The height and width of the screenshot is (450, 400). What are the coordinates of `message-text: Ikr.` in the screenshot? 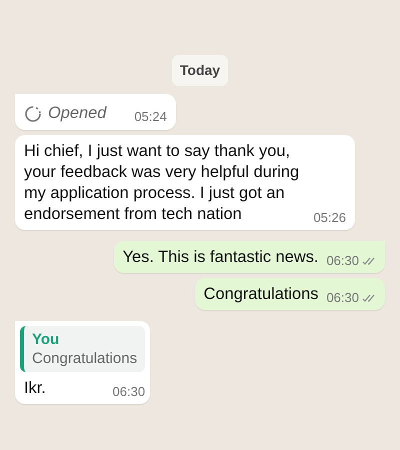 It's located at (35, 388).